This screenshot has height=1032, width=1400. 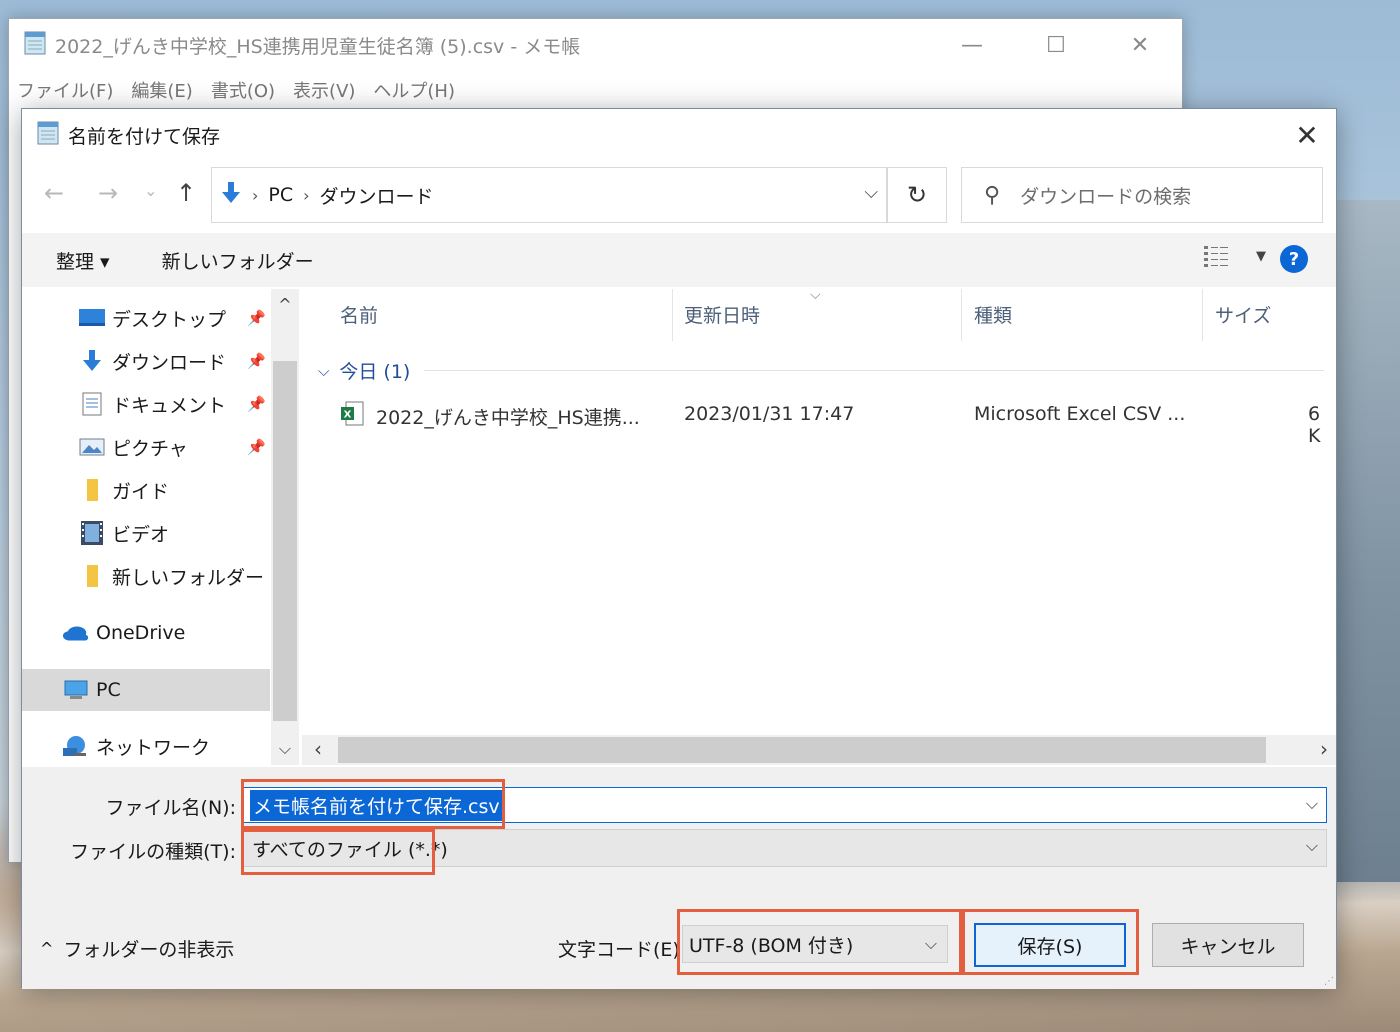 I want to click on tree-item-desktop: デスクトップ 📌, so click(x=146, y=318).